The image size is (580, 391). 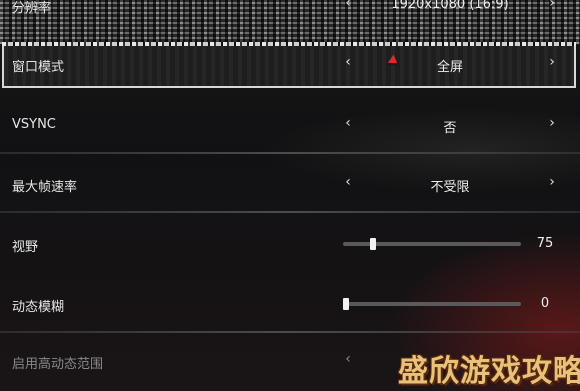 I want to click on fov-value: 75, so click(x=545, y=243).